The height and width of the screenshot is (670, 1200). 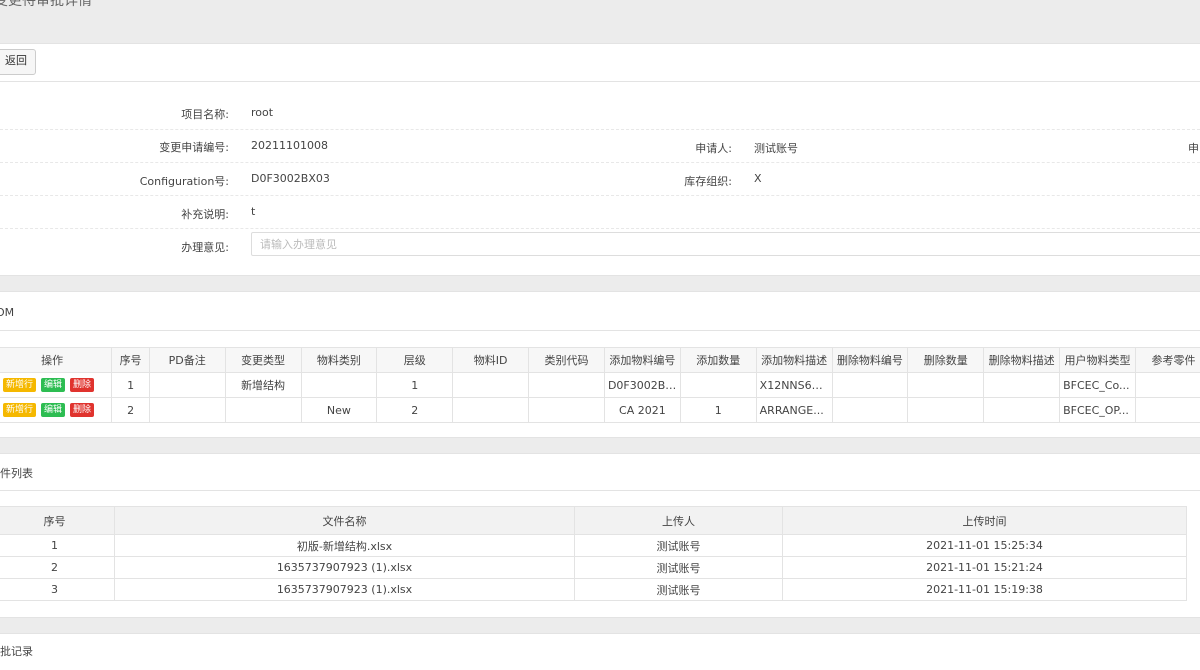 What do you see at coordinates (46, 4) in the screenshot?
I see `page-title: 变更待审批详情` at bounding box center [46, 4].